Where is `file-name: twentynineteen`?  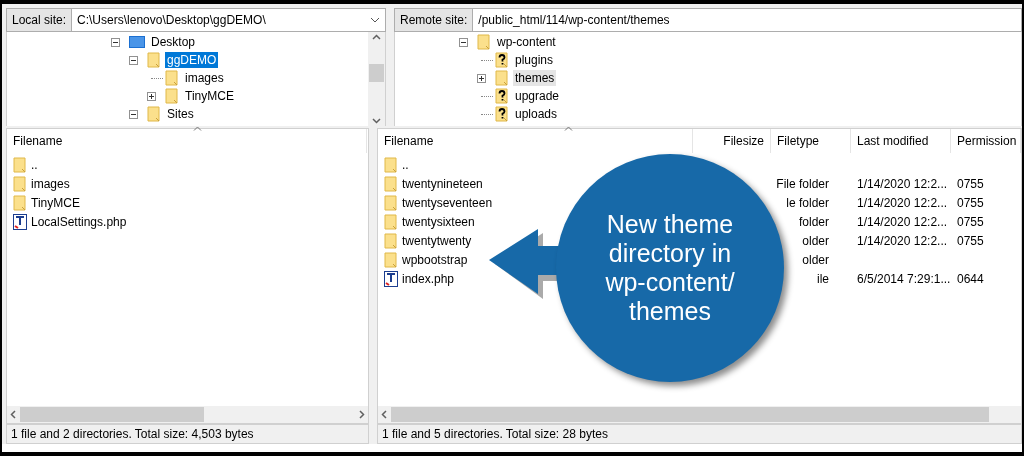
file-name: twentynineteen is located at coordinates (442, 183).